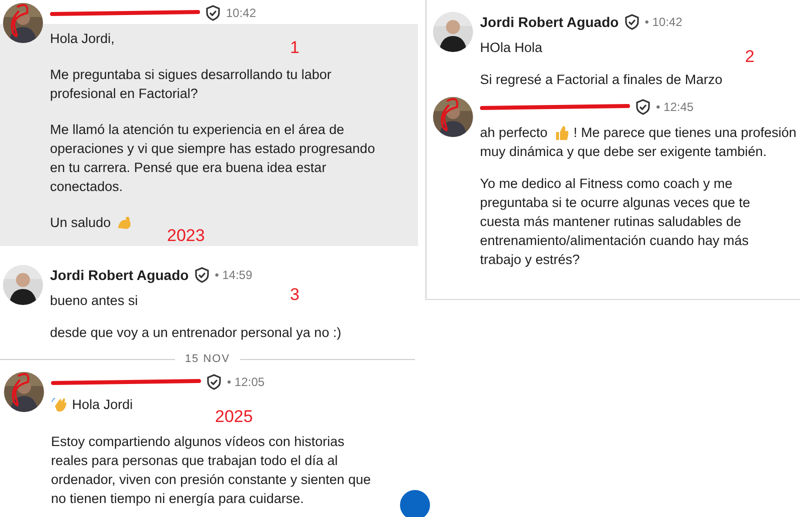 The width and height of the screenshot is (800, 517). I want to click on message-text: HOla Hola, so click(511, 48).